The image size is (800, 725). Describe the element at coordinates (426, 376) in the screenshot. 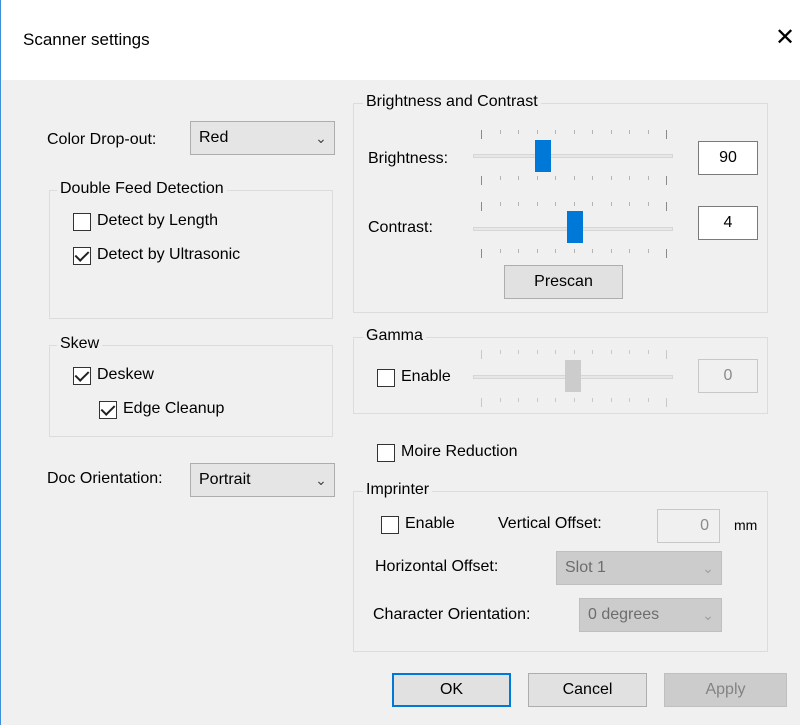

I see `gamma-enable-label: Enable` at that location.